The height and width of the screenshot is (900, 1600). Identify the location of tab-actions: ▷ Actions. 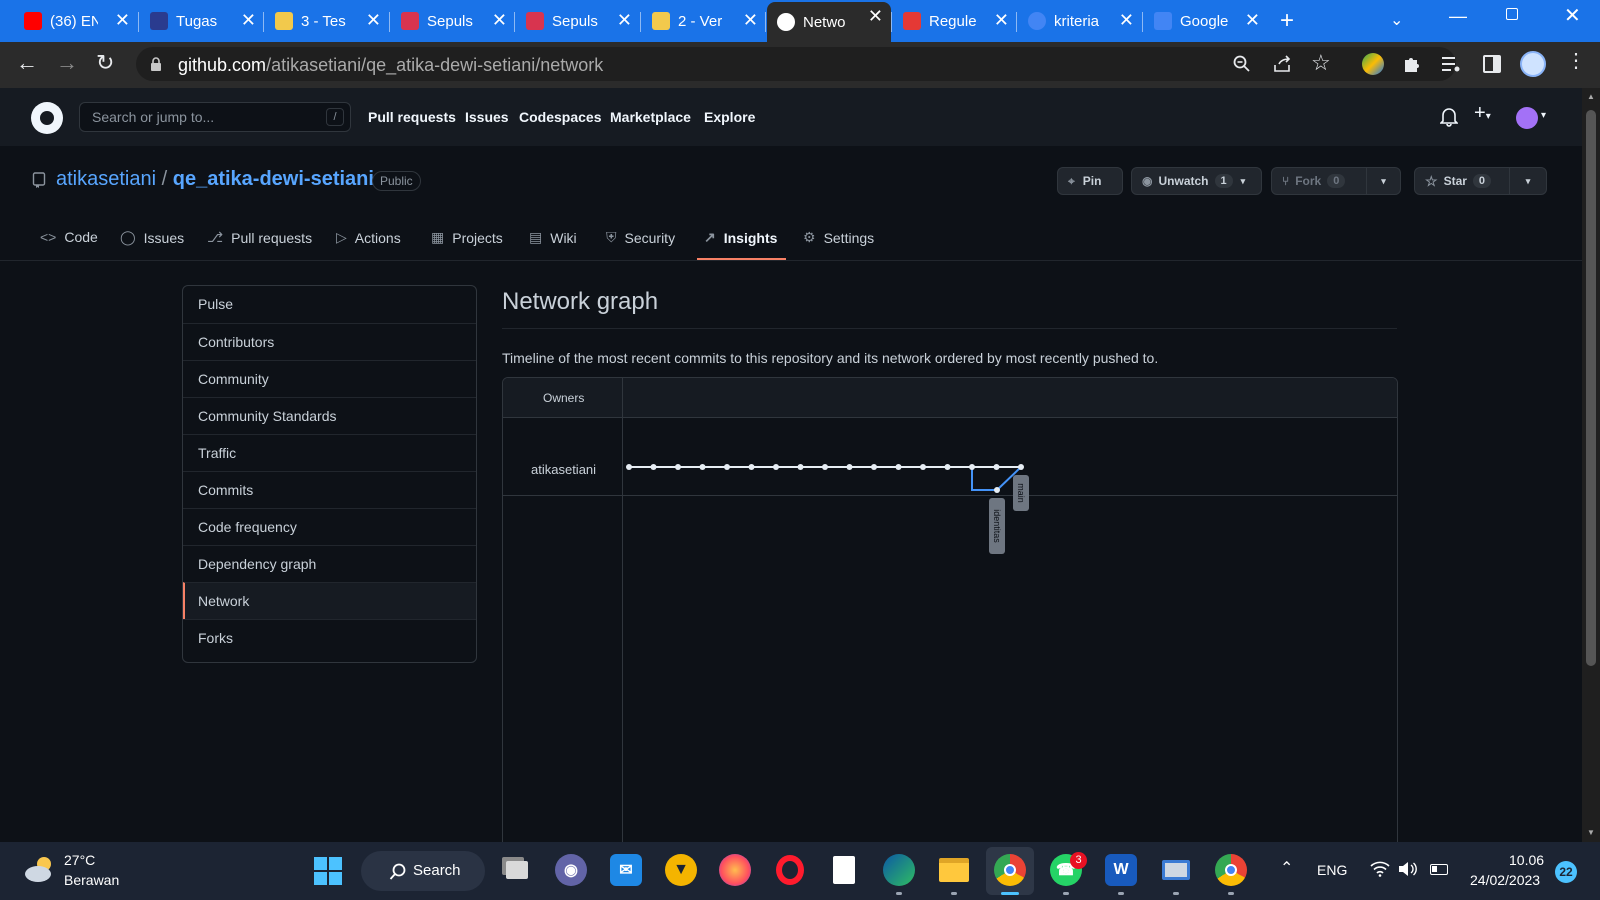
(368, 237).